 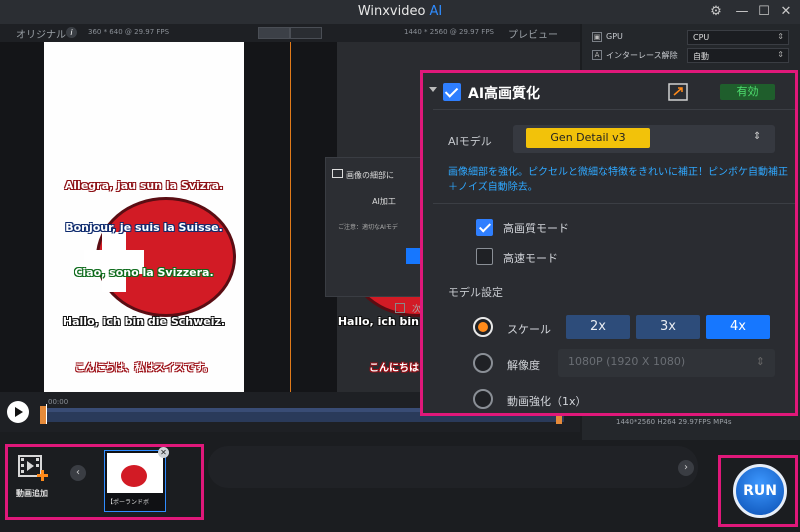 What do you see at coordinates (337, 173) in the screenshot?
I see `monitor-icon` at bounding box center [337, 173].